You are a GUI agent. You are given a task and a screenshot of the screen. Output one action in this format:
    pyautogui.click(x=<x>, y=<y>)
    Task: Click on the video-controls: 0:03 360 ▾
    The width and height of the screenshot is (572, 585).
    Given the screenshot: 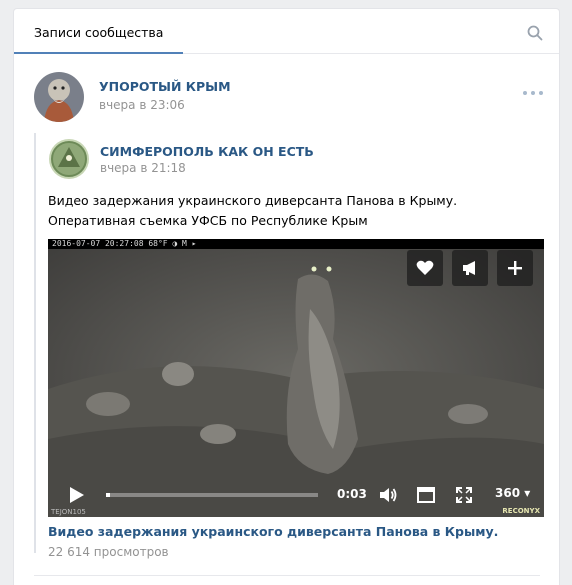 What is the action you would take?
    pyautogui.click(x=296, y=495)
    